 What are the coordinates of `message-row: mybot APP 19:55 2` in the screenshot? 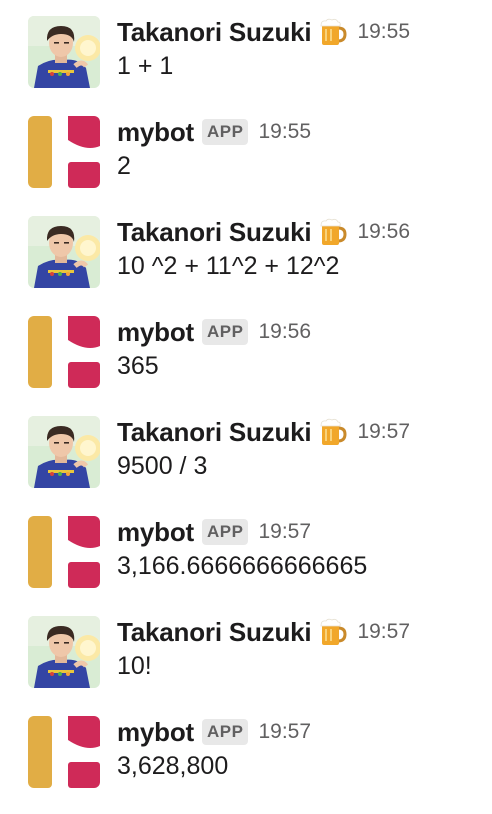 It's located at (246, 150).